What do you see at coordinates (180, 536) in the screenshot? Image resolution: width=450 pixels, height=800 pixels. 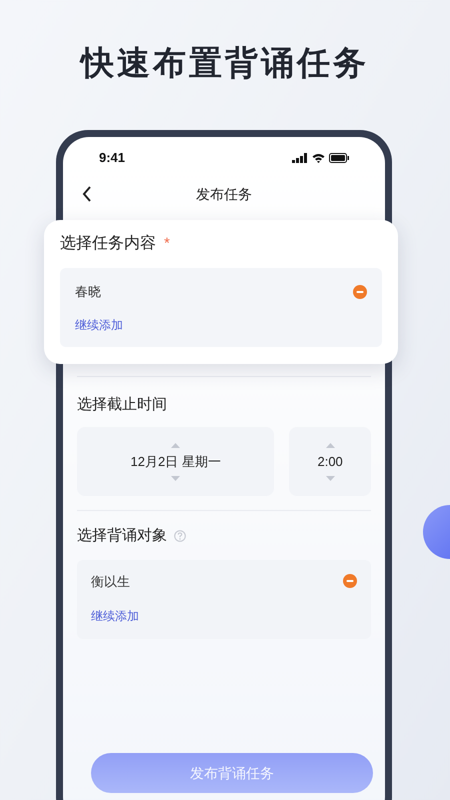 I see `help-icon` at bounding box center [180, 536].